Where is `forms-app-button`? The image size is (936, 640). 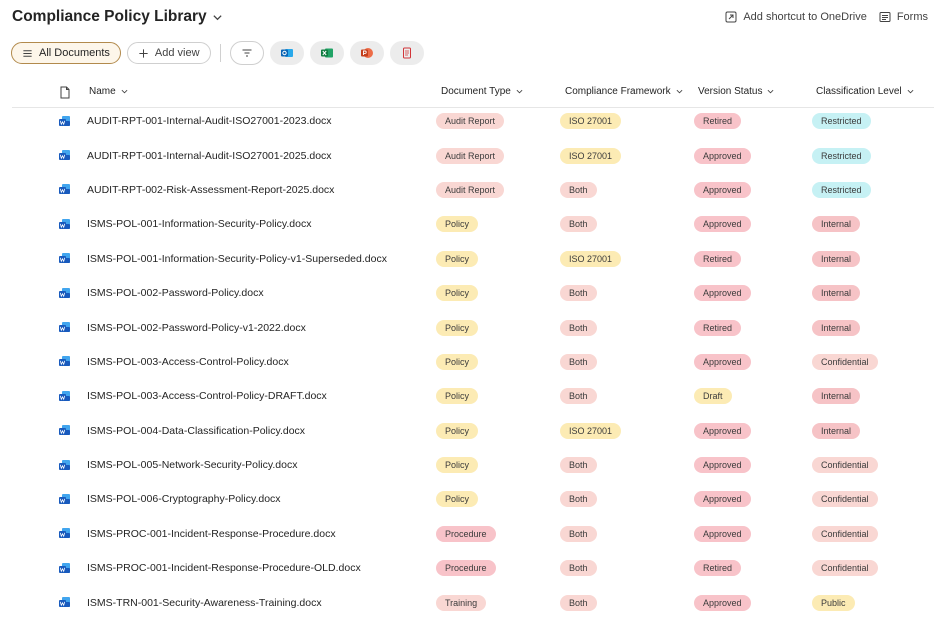 forms-app-button is located at coordinates (406, 53).